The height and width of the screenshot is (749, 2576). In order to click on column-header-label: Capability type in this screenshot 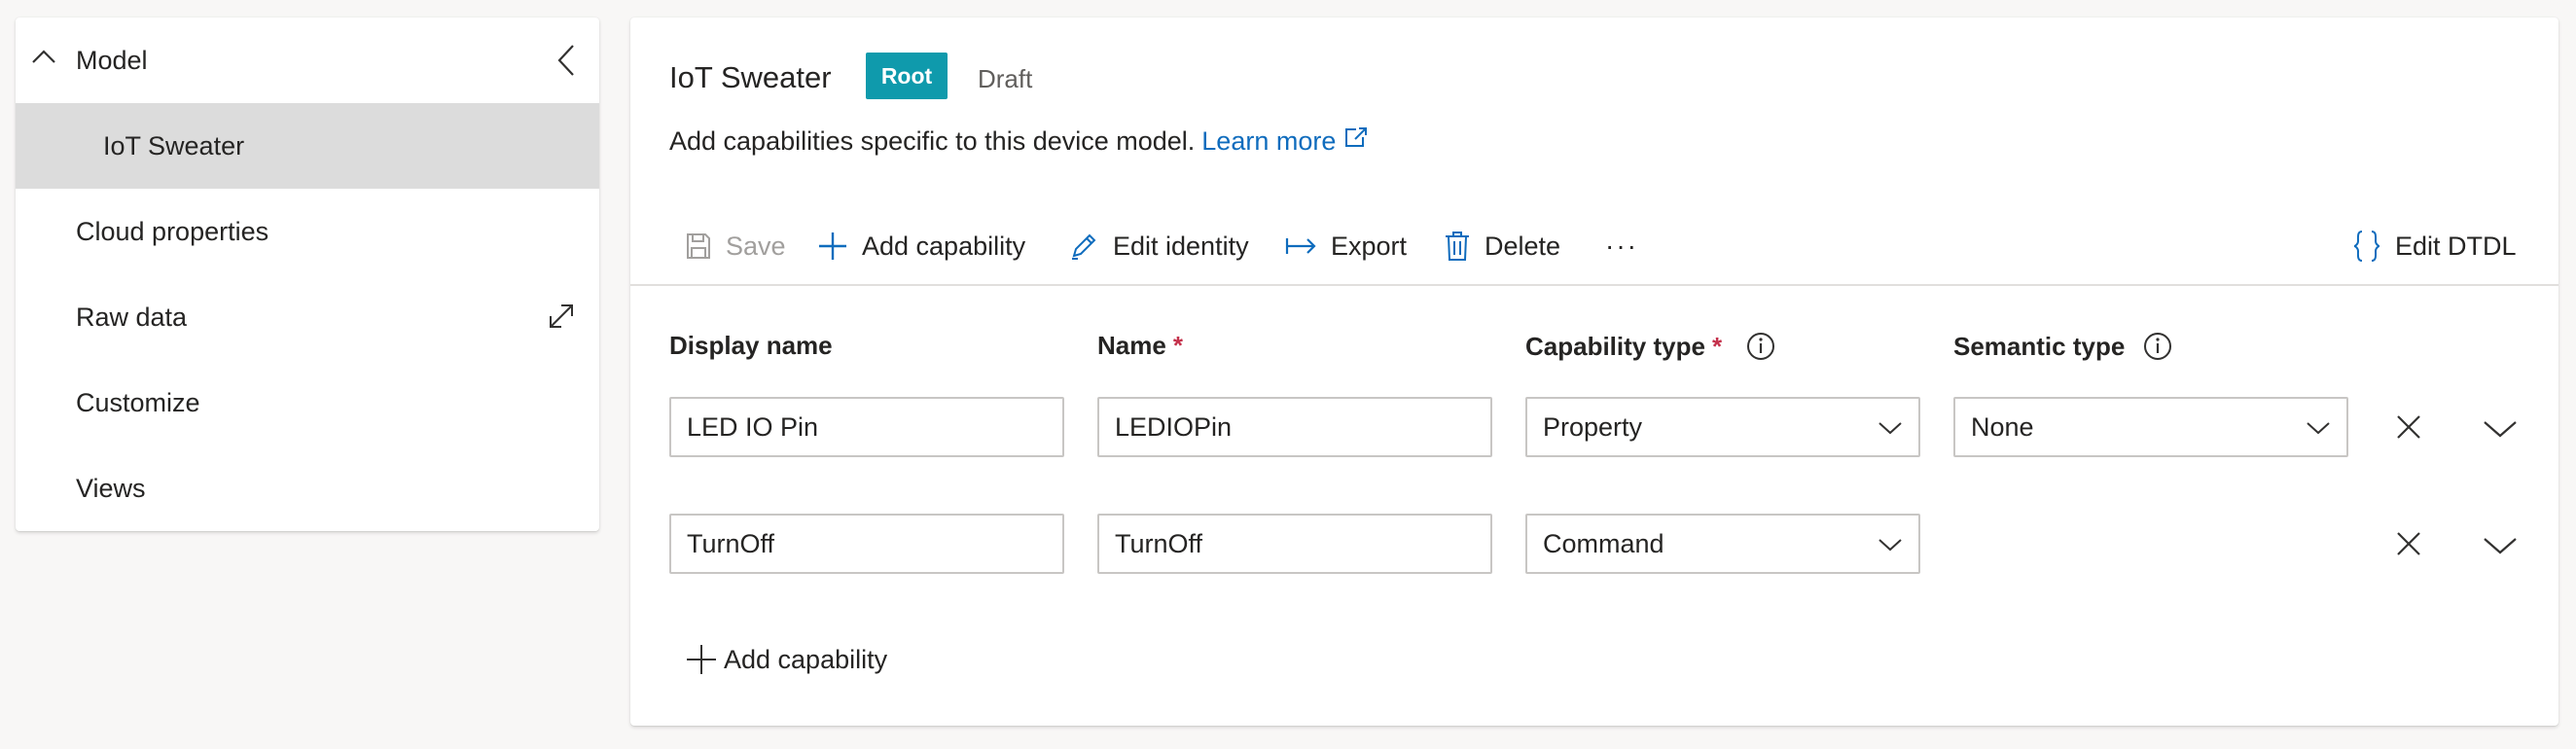, I will do `click(1615, 346)`.